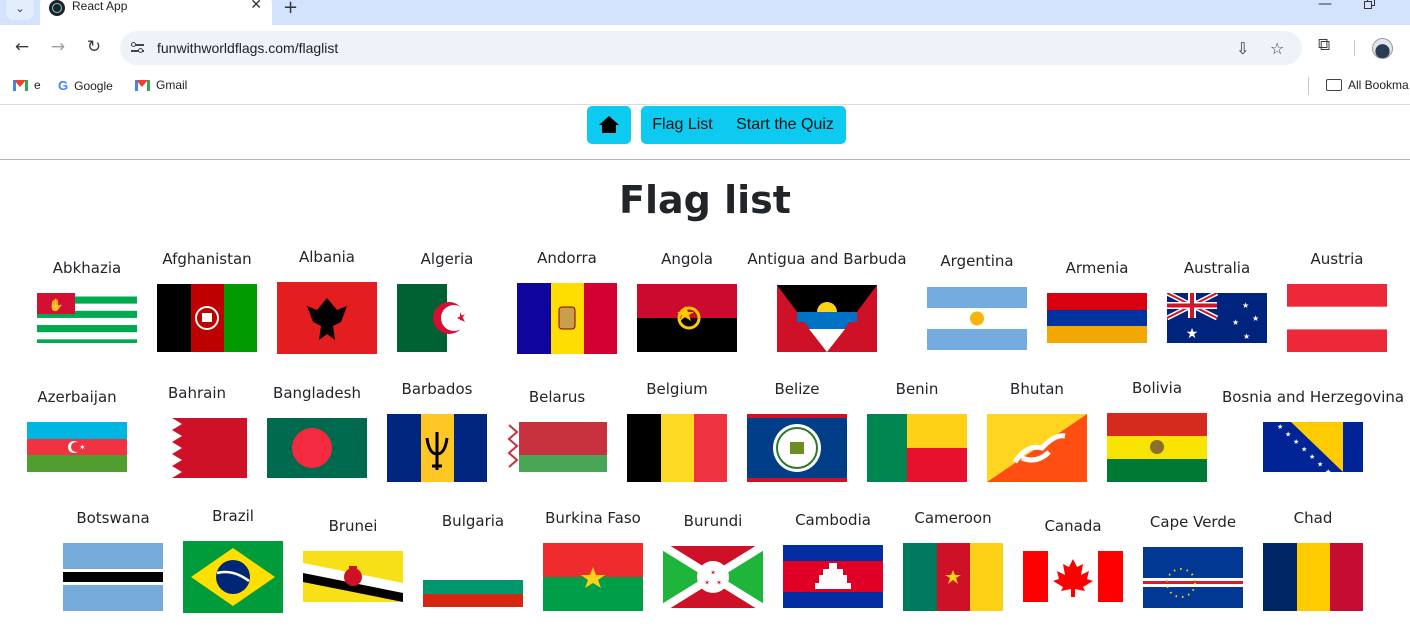  Describe the element at coordinates (785, 125) in the screenshot. I see `start-quiz-button: Start the Quiz` at that location.